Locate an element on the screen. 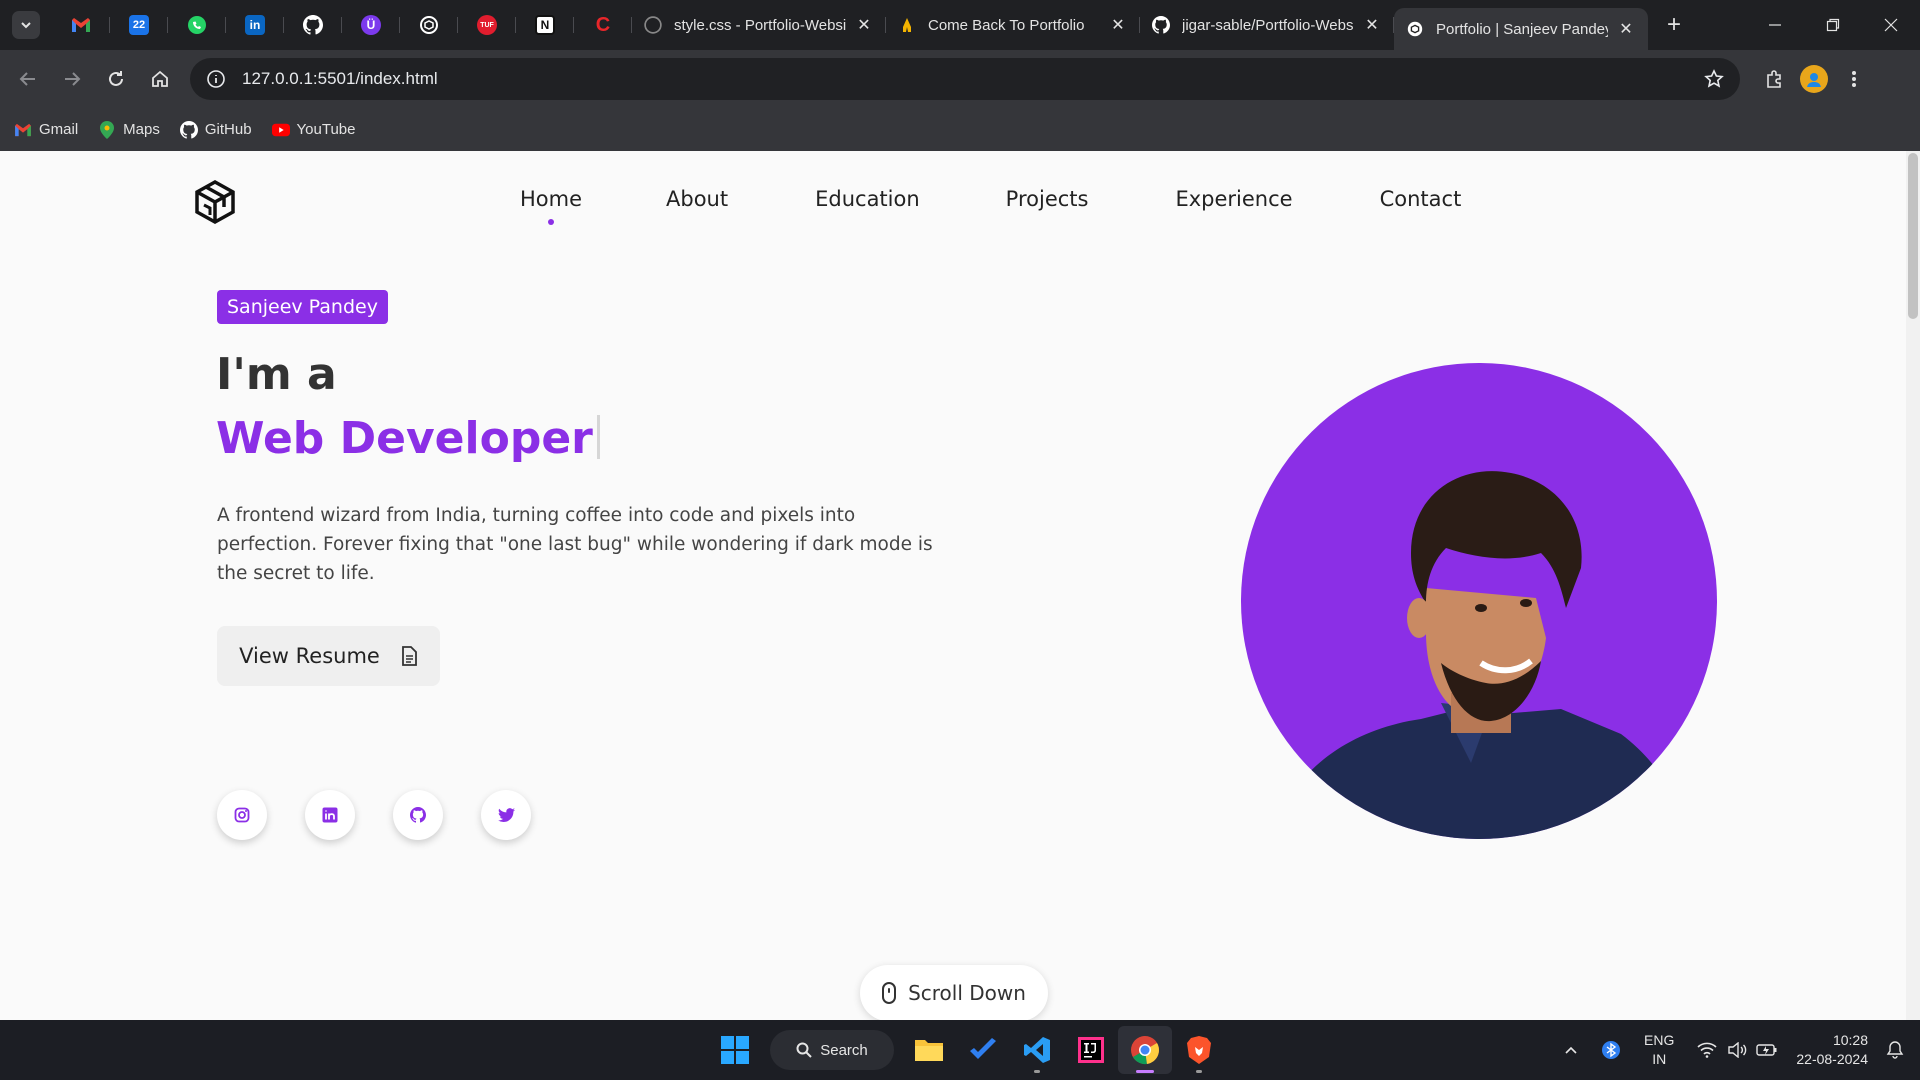  chatgpt-icon is located at coordinates (429, 25).